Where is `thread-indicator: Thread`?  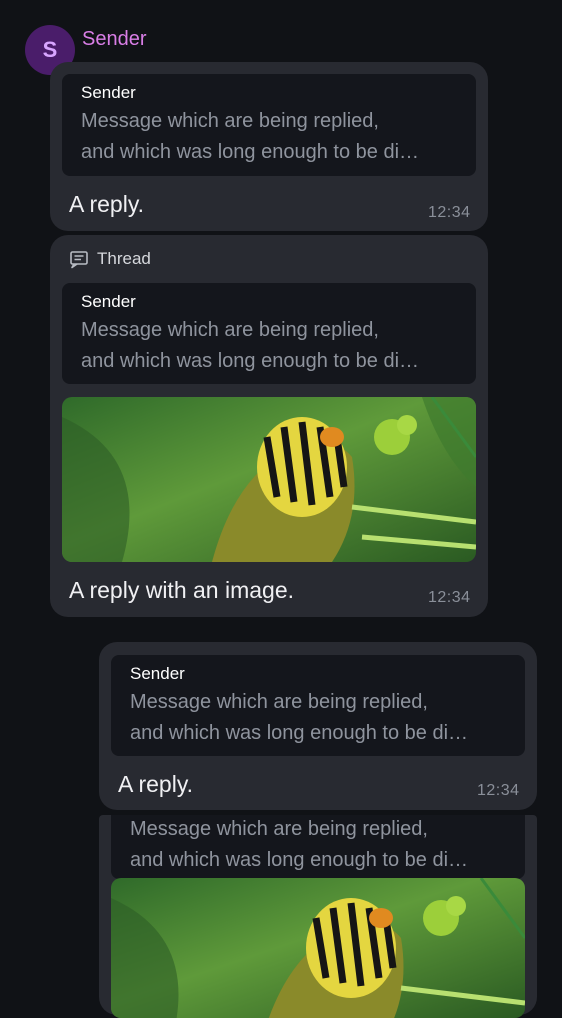
thread-indicator: Thread is located at coordinates (110, 259).